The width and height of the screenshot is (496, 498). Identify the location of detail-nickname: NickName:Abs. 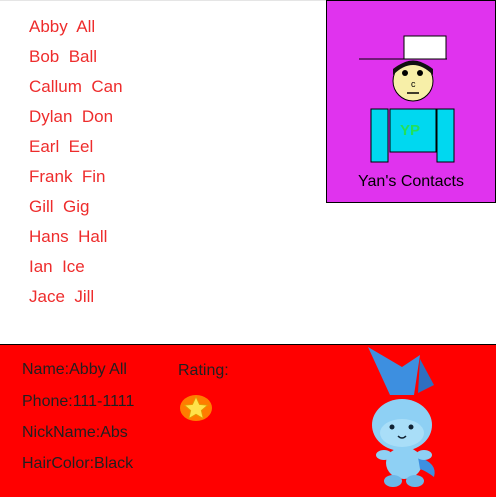
(75, 432).